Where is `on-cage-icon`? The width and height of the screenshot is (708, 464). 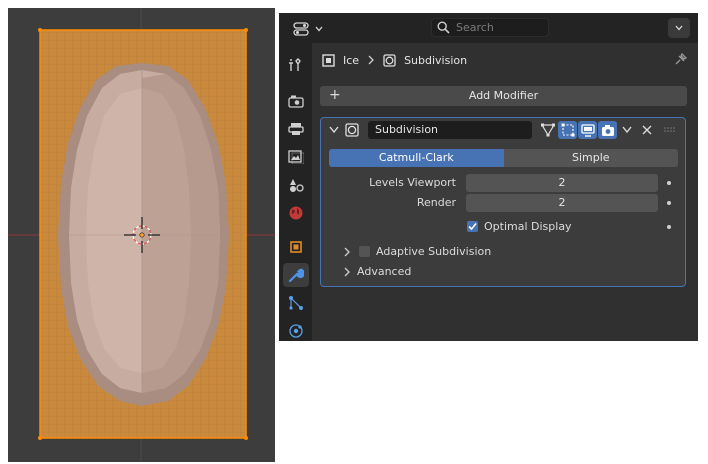
on-cage-icon is located at coordinates (567, 130).